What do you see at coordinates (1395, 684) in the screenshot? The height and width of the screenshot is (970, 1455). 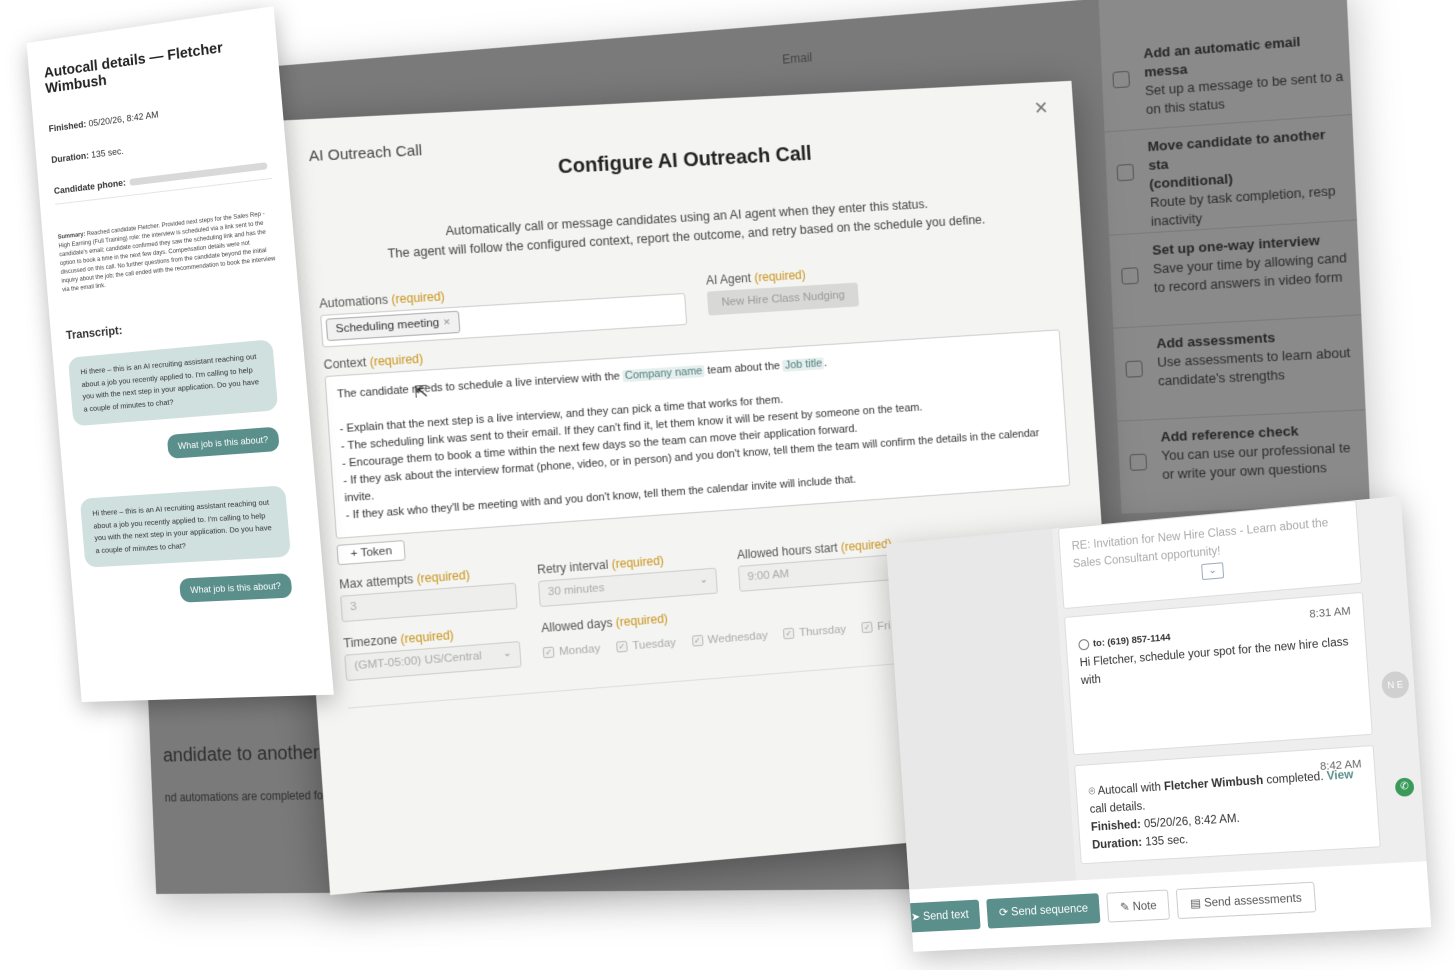 I see `avatar: N E` at bounding box center [1395, 684].